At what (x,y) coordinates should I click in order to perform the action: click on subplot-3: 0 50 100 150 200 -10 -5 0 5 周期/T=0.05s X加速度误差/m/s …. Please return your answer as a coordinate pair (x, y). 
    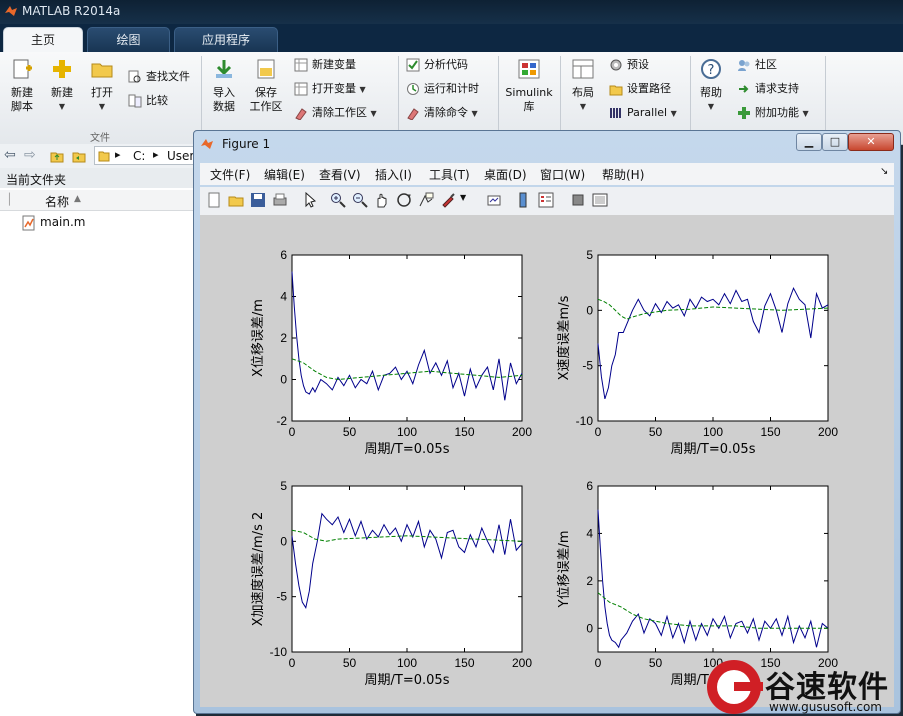
    Looking at the image, I should click on (391, 583).